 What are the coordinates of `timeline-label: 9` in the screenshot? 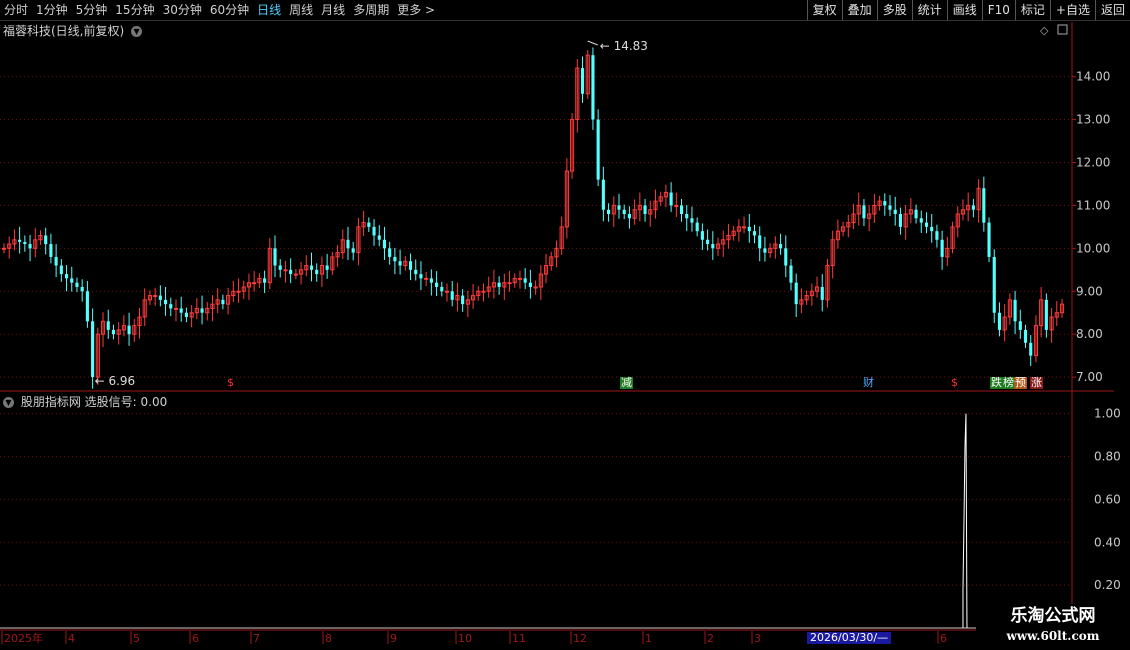 It's located at (393, 638).